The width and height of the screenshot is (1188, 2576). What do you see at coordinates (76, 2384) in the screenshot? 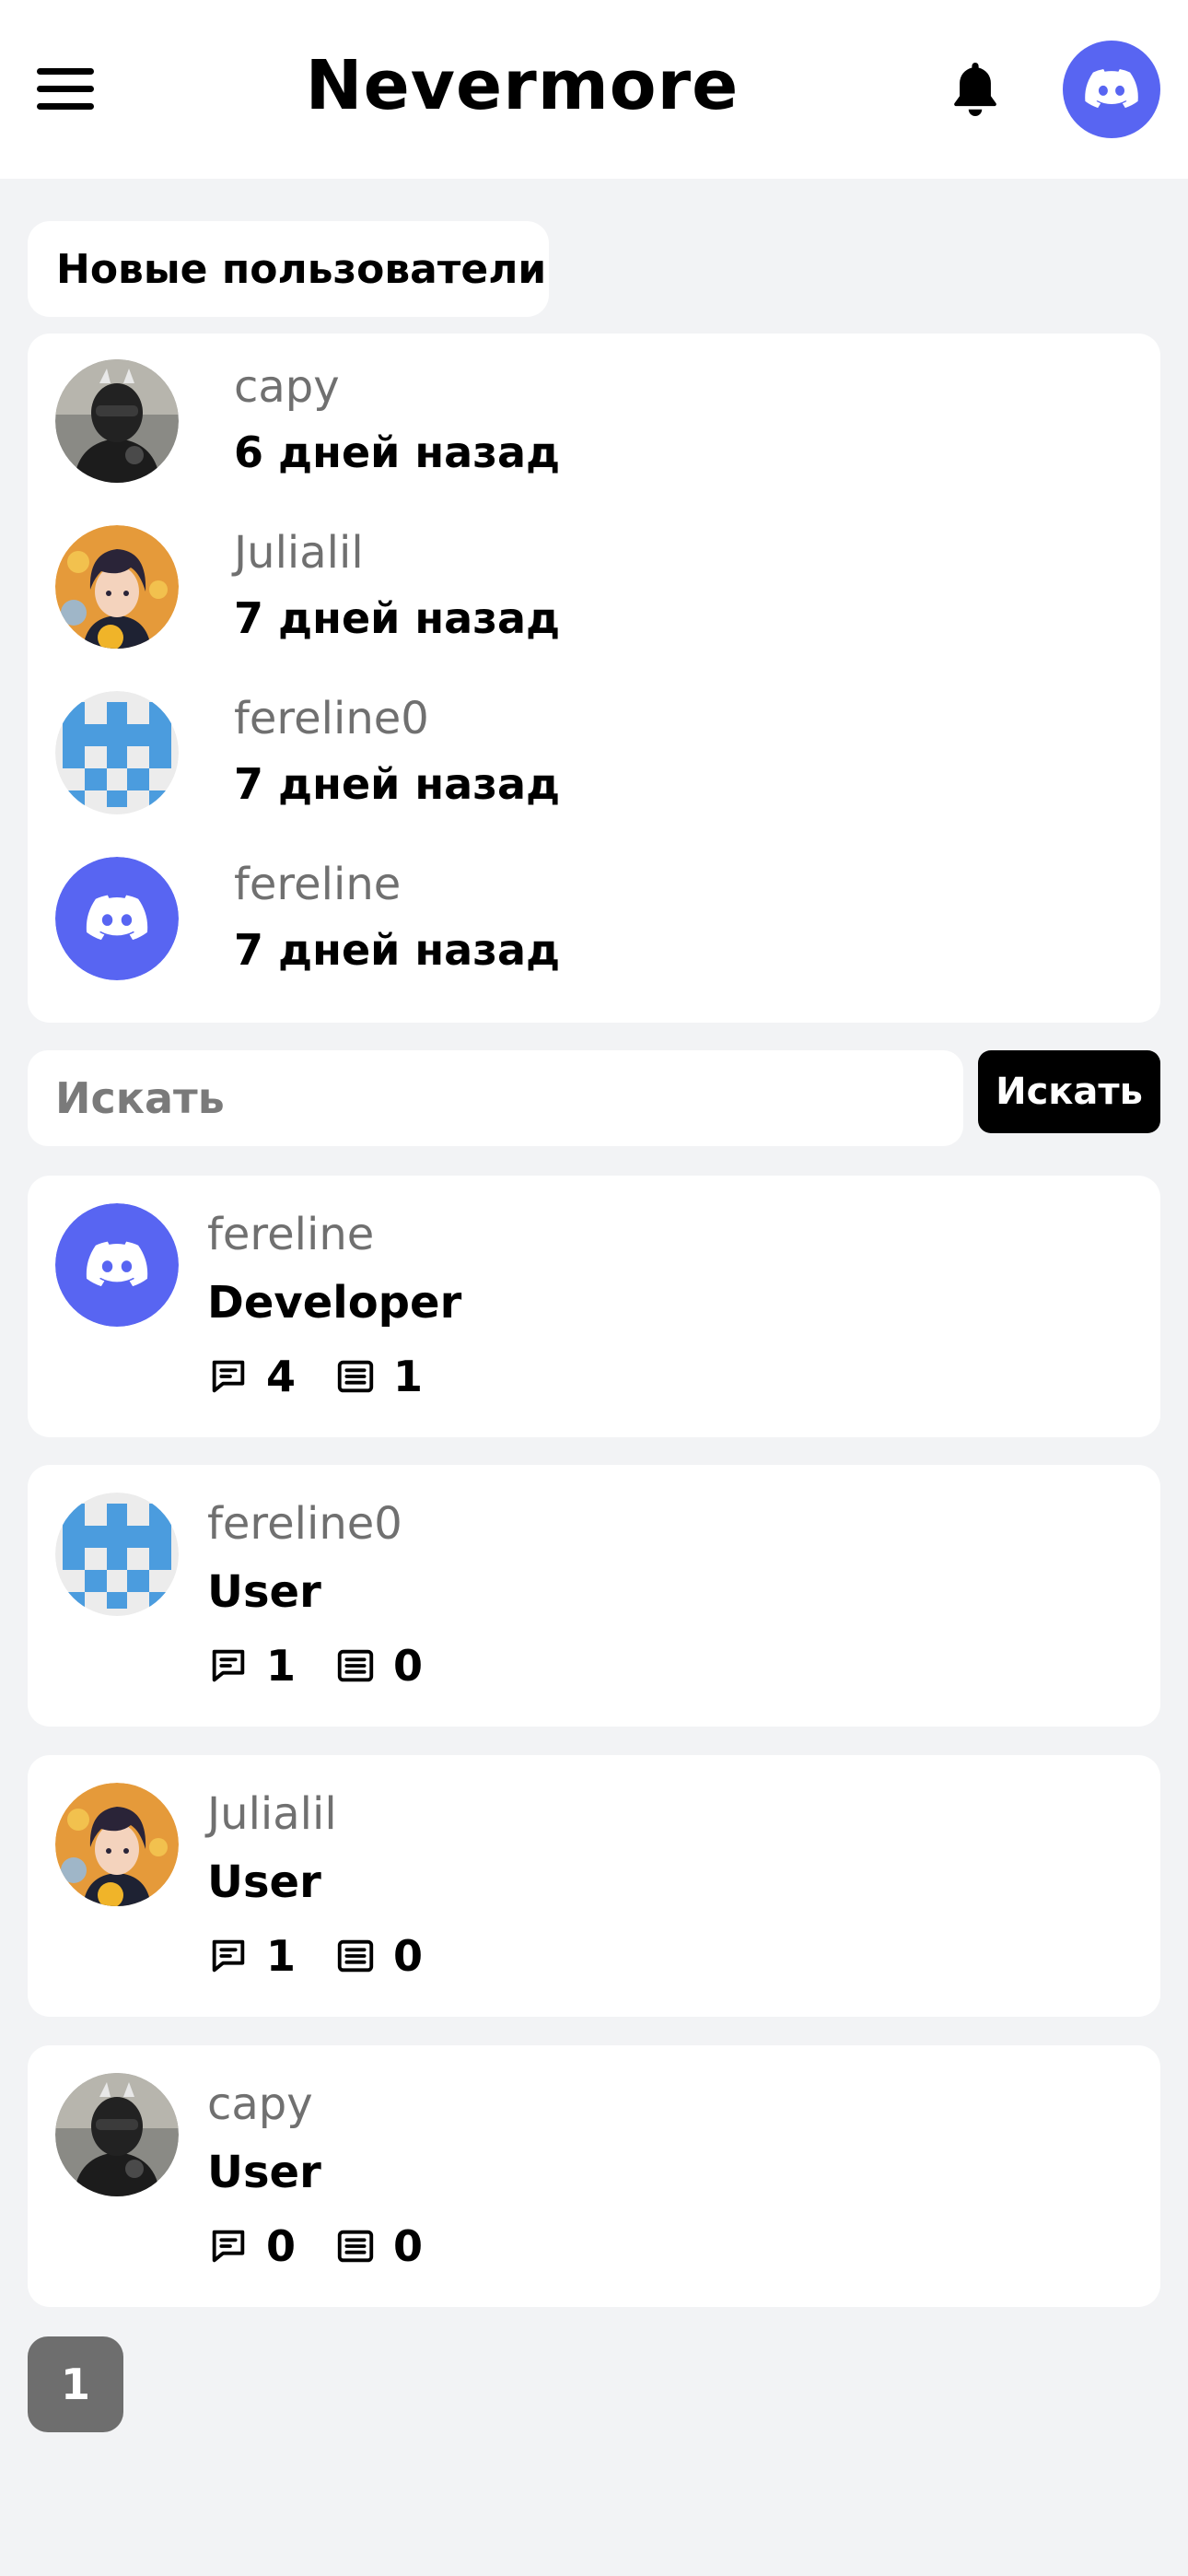
I see `pagination-page-button: 1` at bounding box center [76, 2384].